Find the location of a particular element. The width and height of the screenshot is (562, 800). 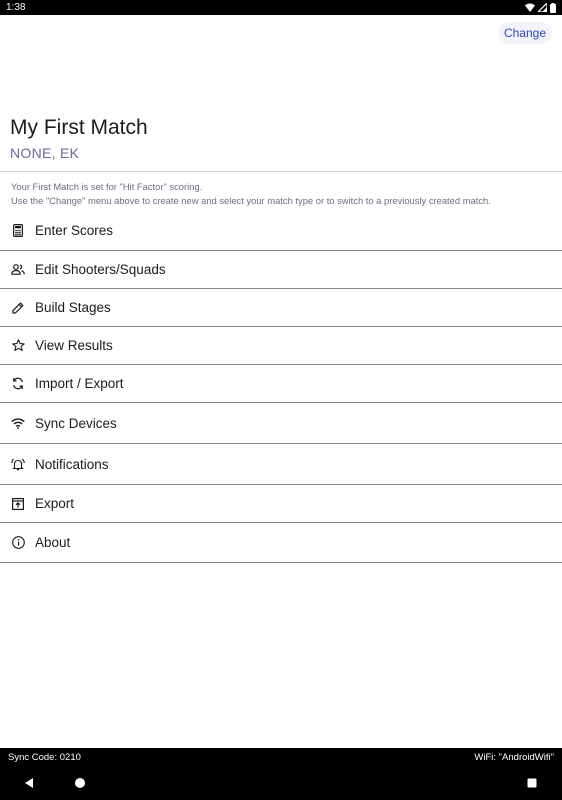

star-icon is located at coordinates (18, 346).